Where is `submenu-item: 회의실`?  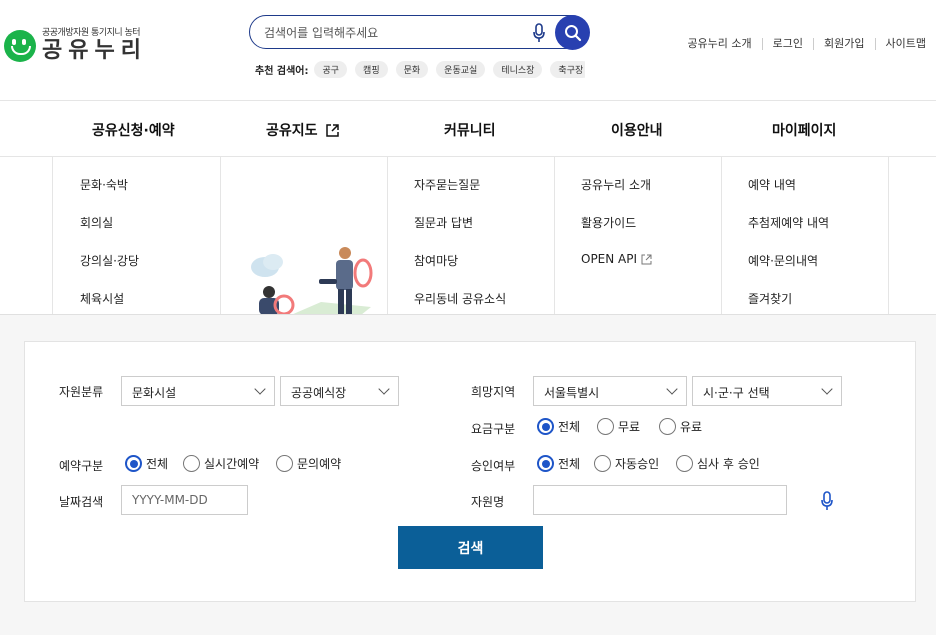 submenu-item: 회의실 is located at coordinates (96, 222).